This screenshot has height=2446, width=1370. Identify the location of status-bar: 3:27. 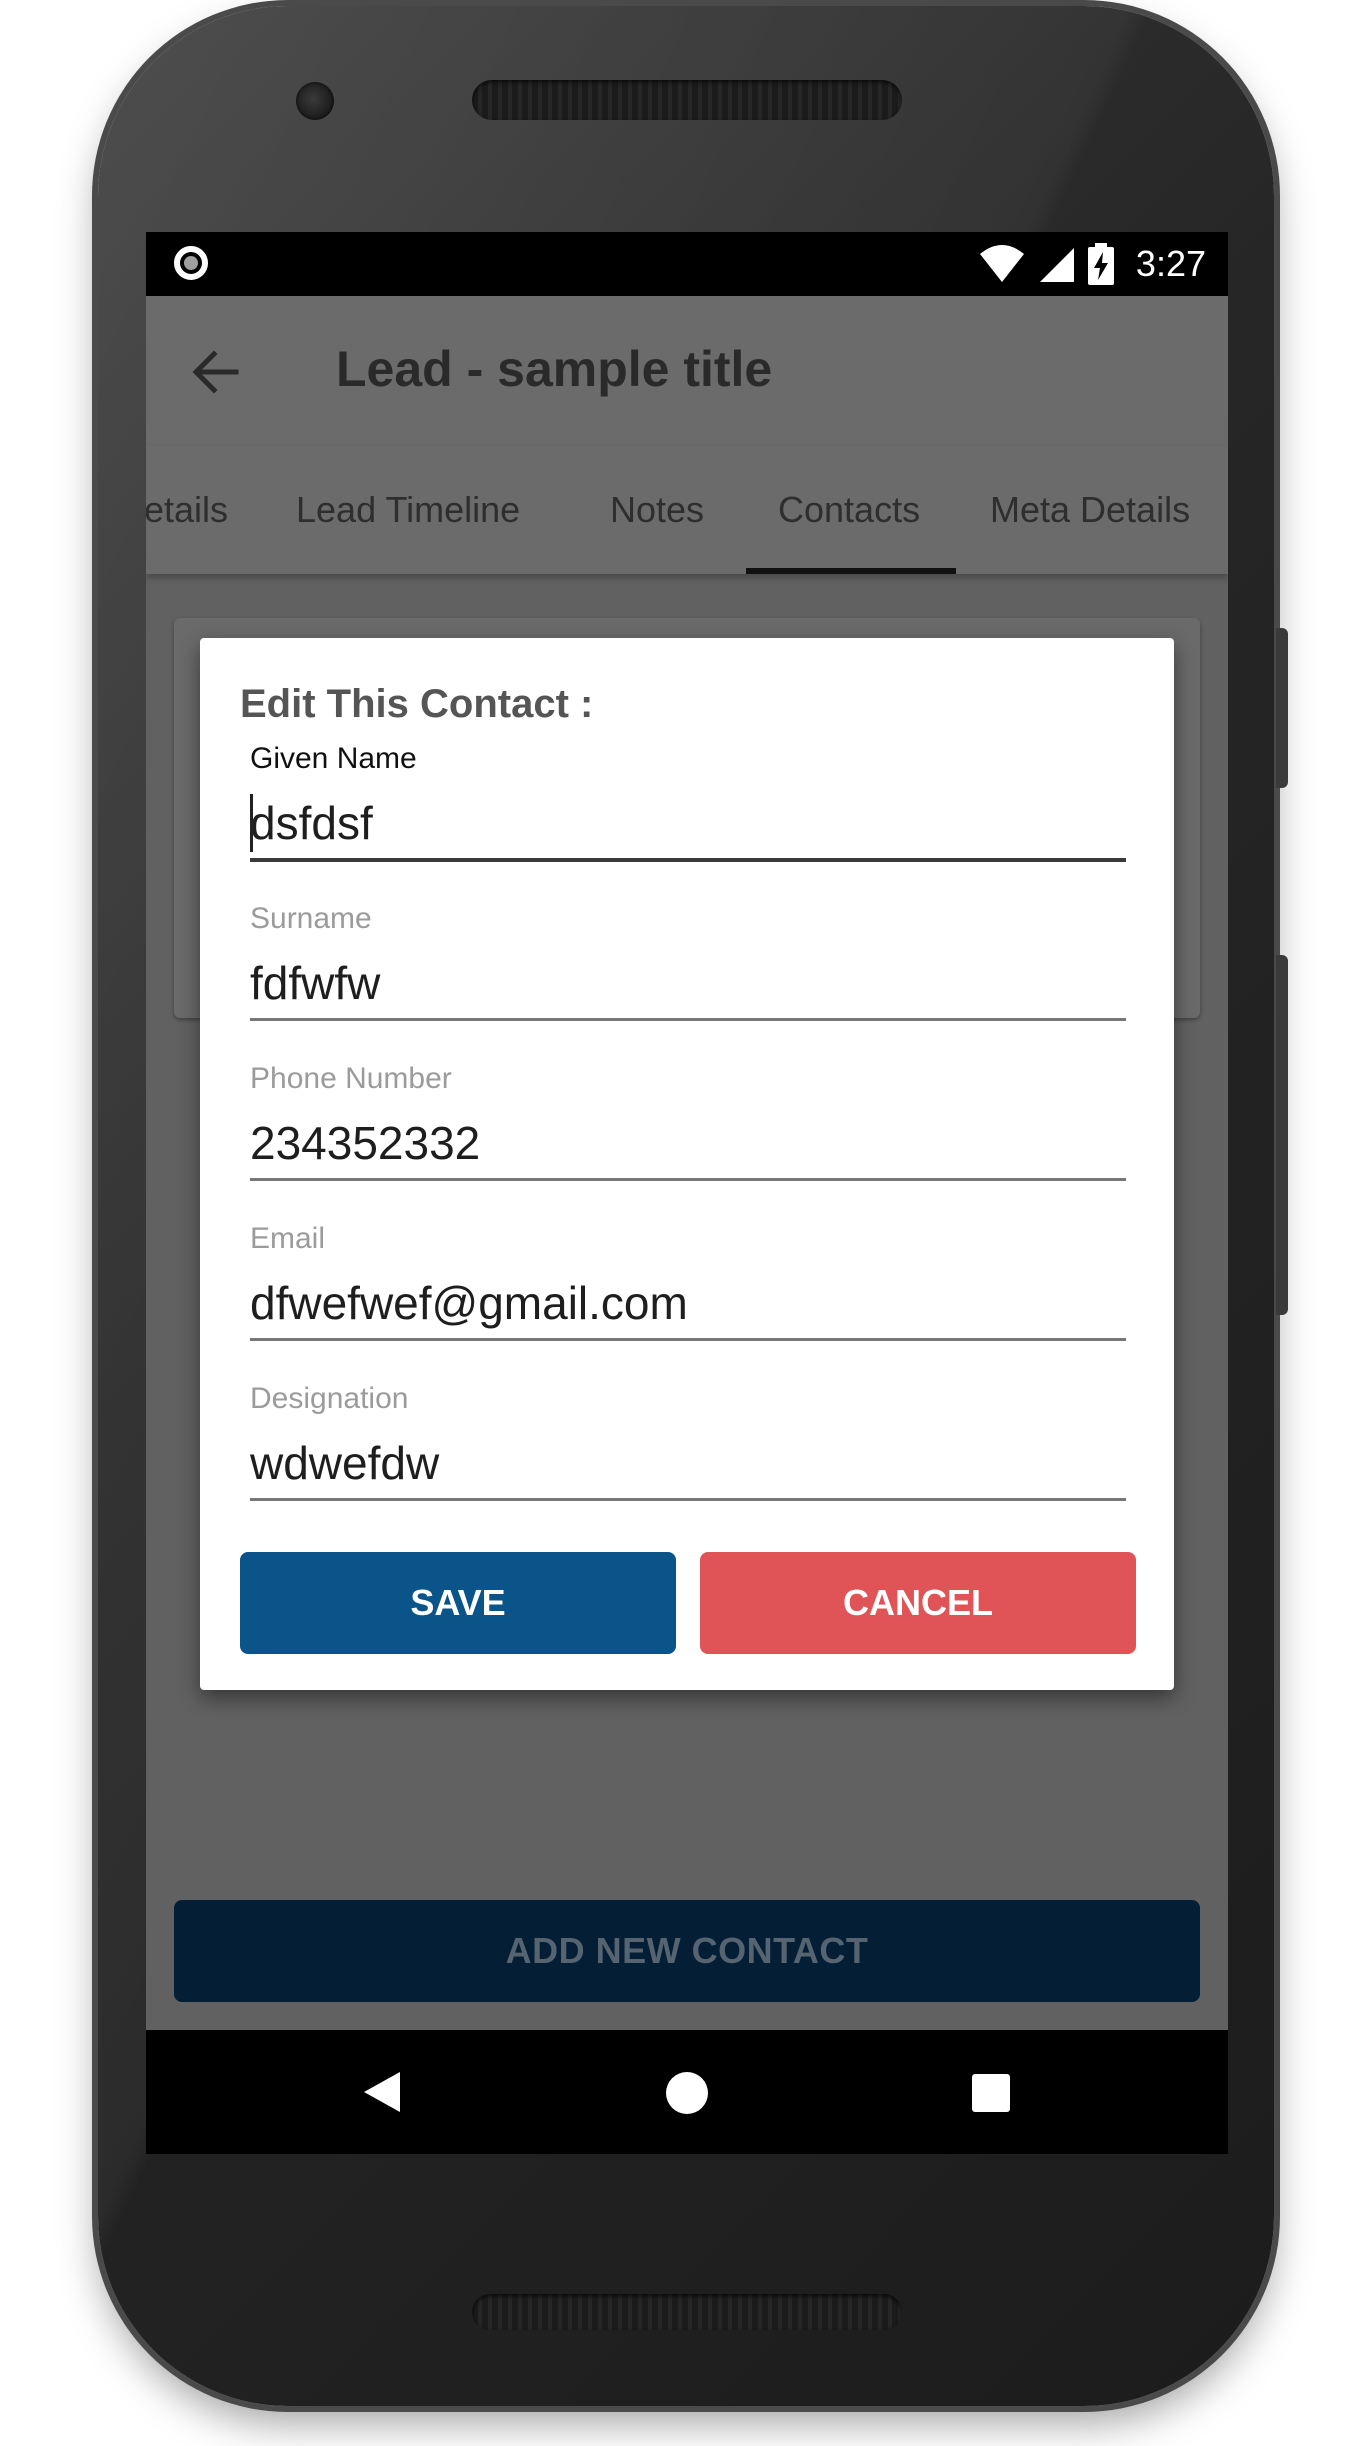
(687, 264).